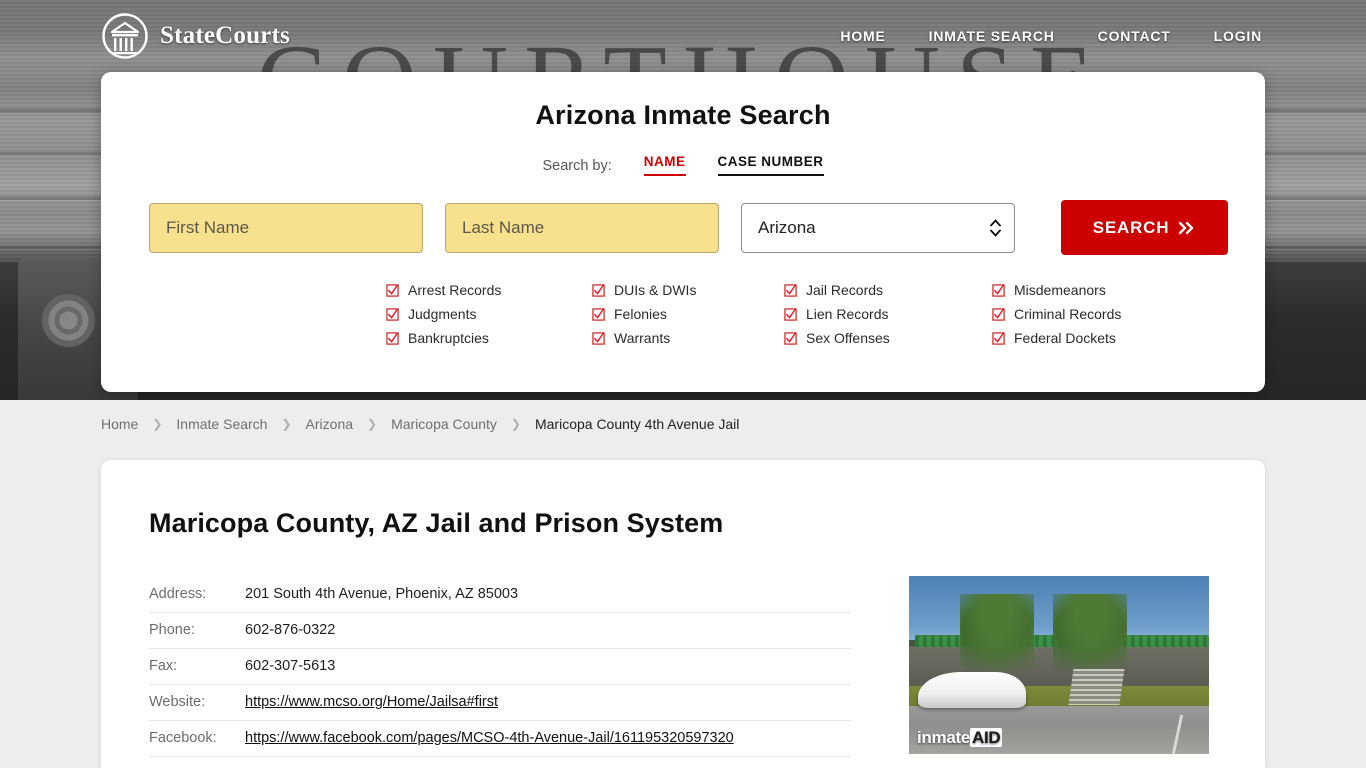 Image resolution: width=1366 pixels, height=768 pixels. What do you see at coordinates (329, 424) in the screenshot?
I see `breadcrumb-item-arizona: Arizona` at bounding box center [329, 424].